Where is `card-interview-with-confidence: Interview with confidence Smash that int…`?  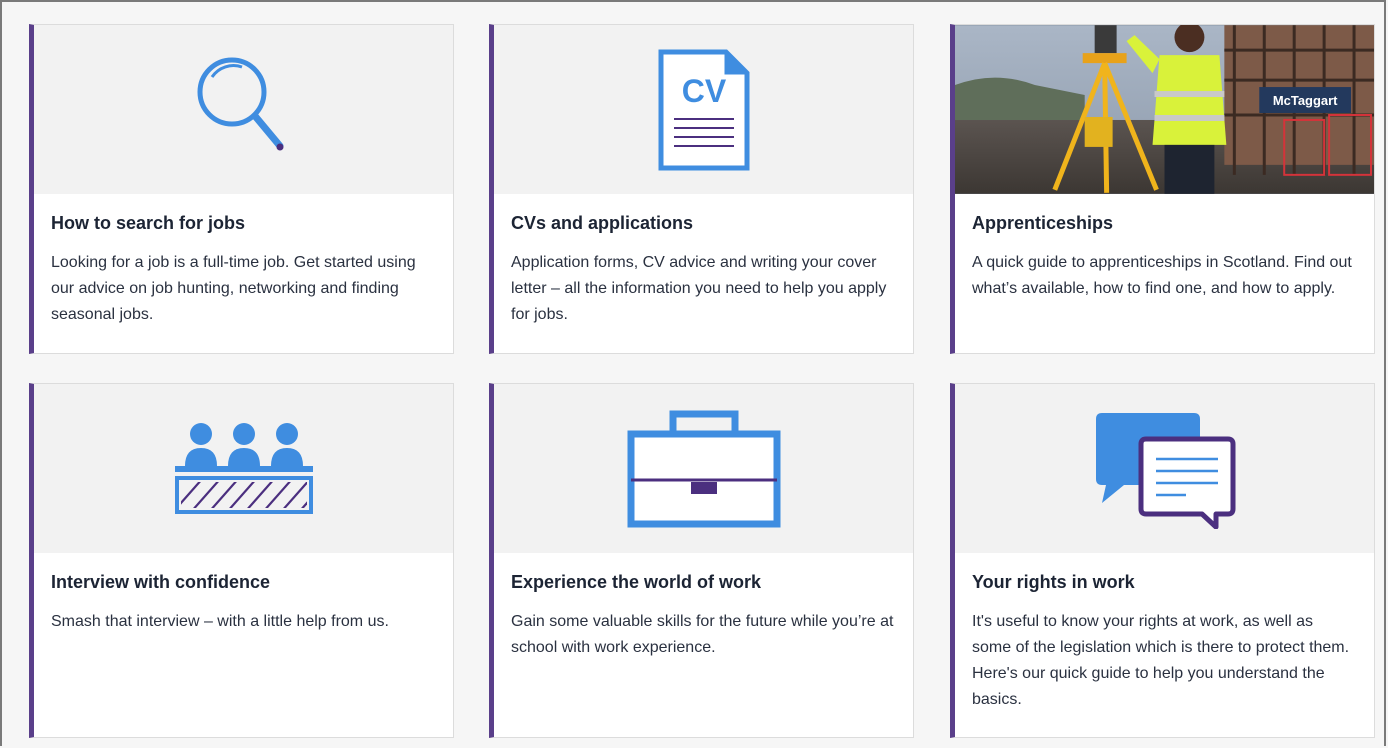 card-interview-with-confidence: Interview with confidence Smash that int… is located at coordinates (241, 560).